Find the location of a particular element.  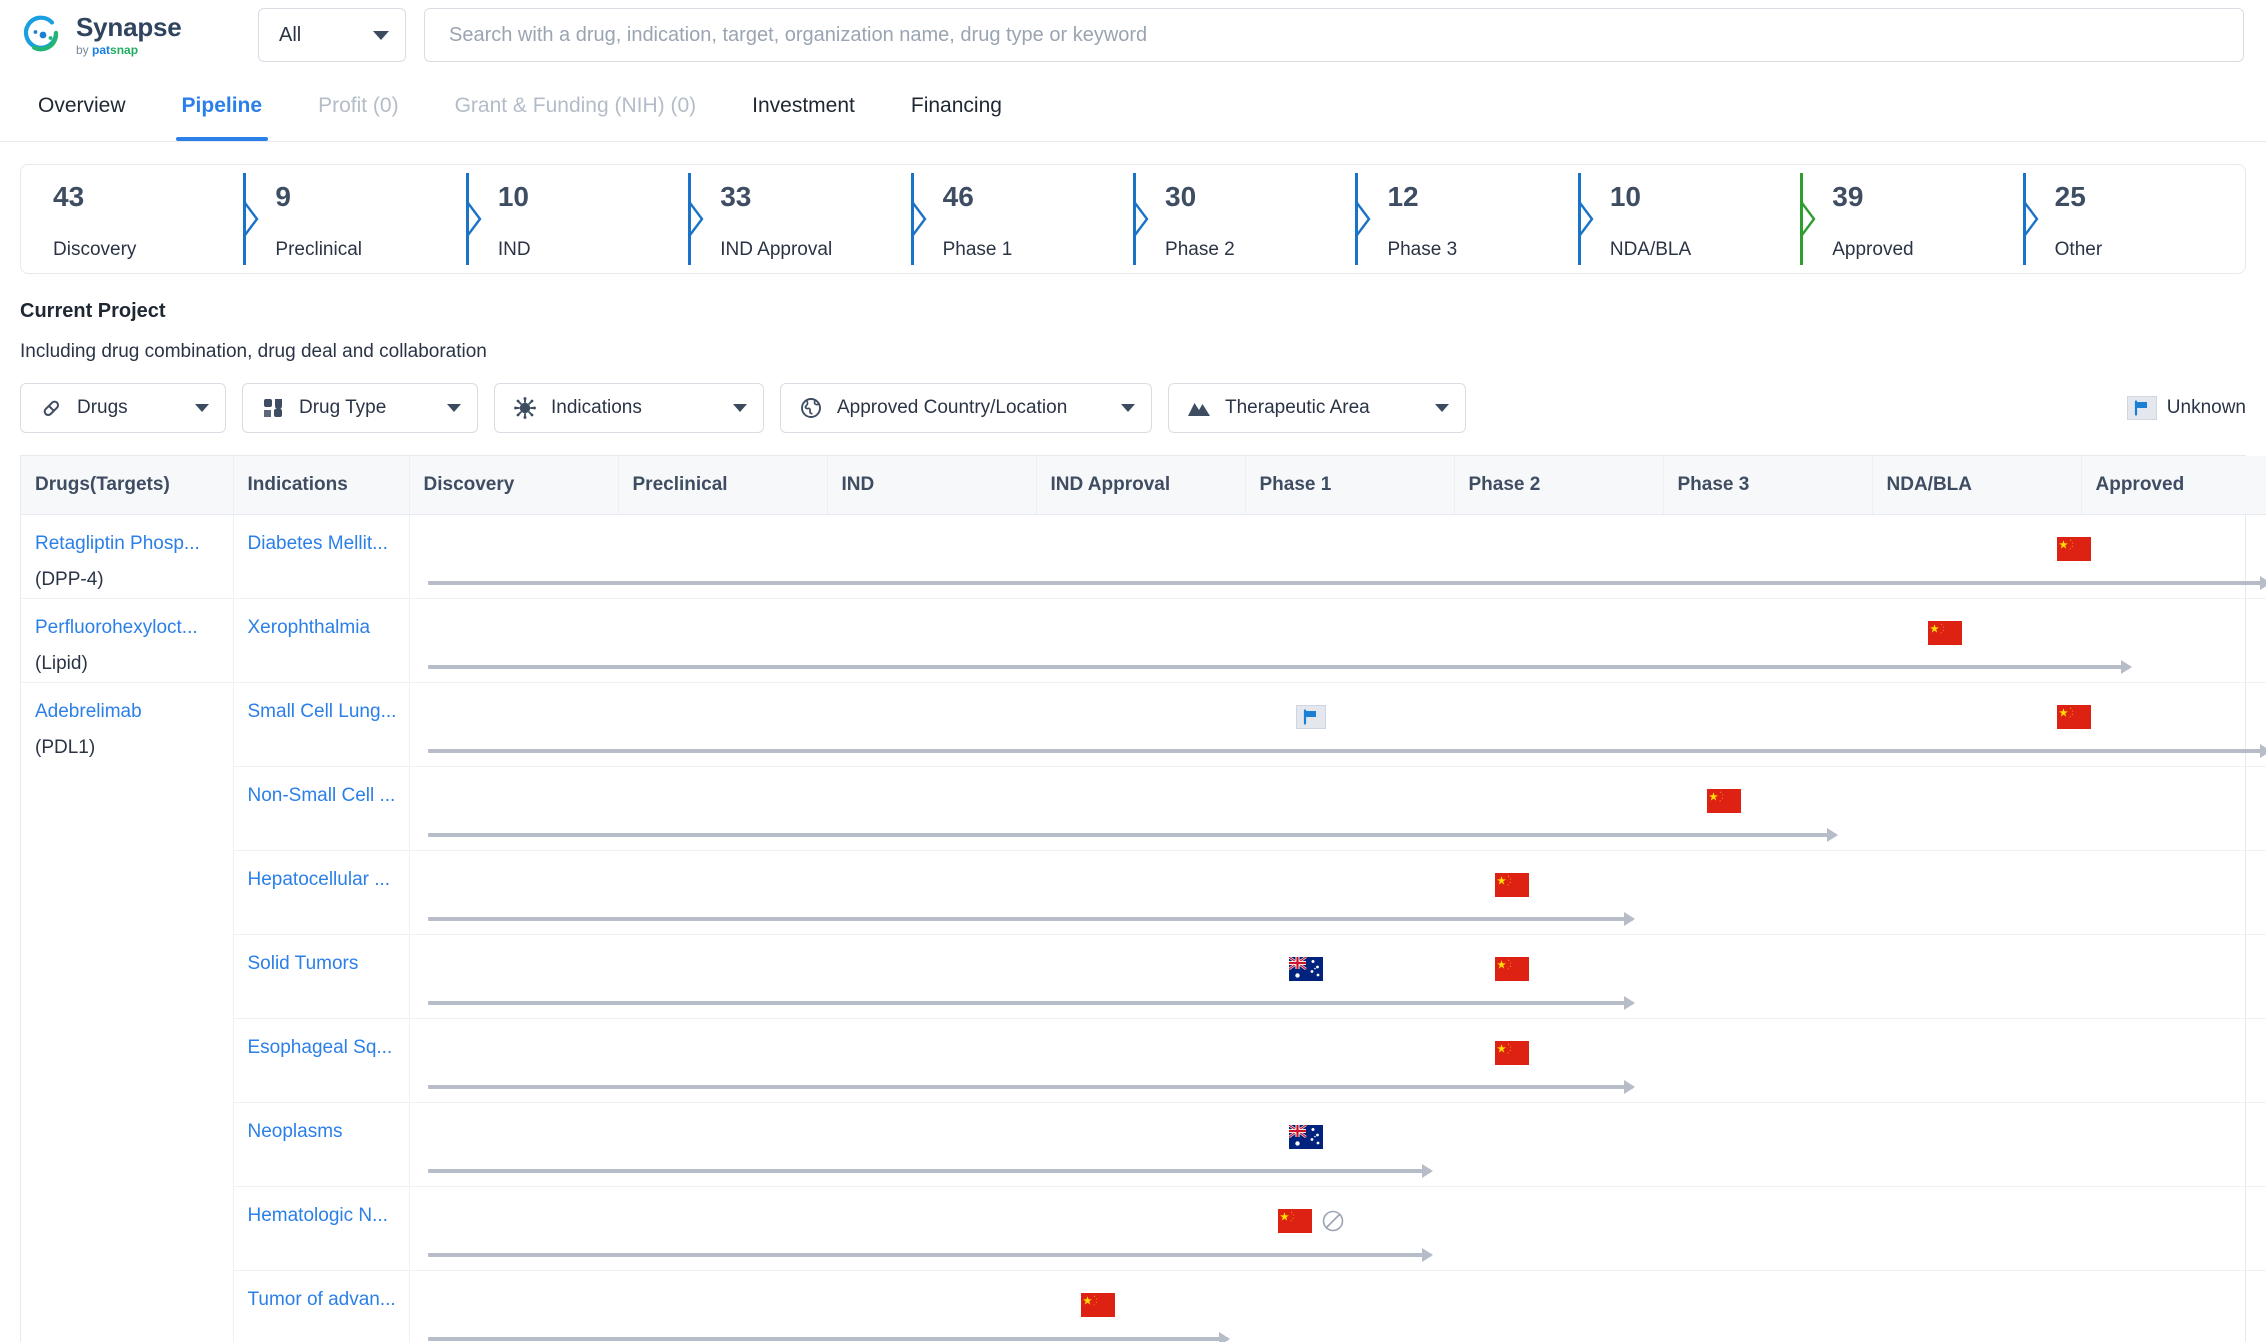

filter-drugs: Drugs is located at coordinates (123, 408).